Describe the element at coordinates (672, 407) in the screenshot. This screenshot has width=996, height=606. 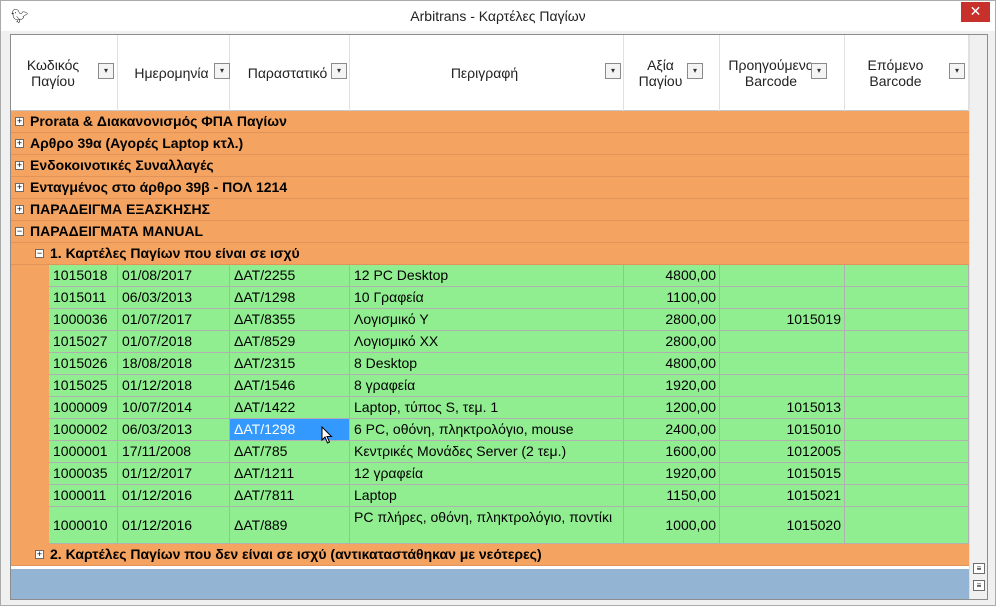
I see `cell-asset-value: 1200,00` at that location.